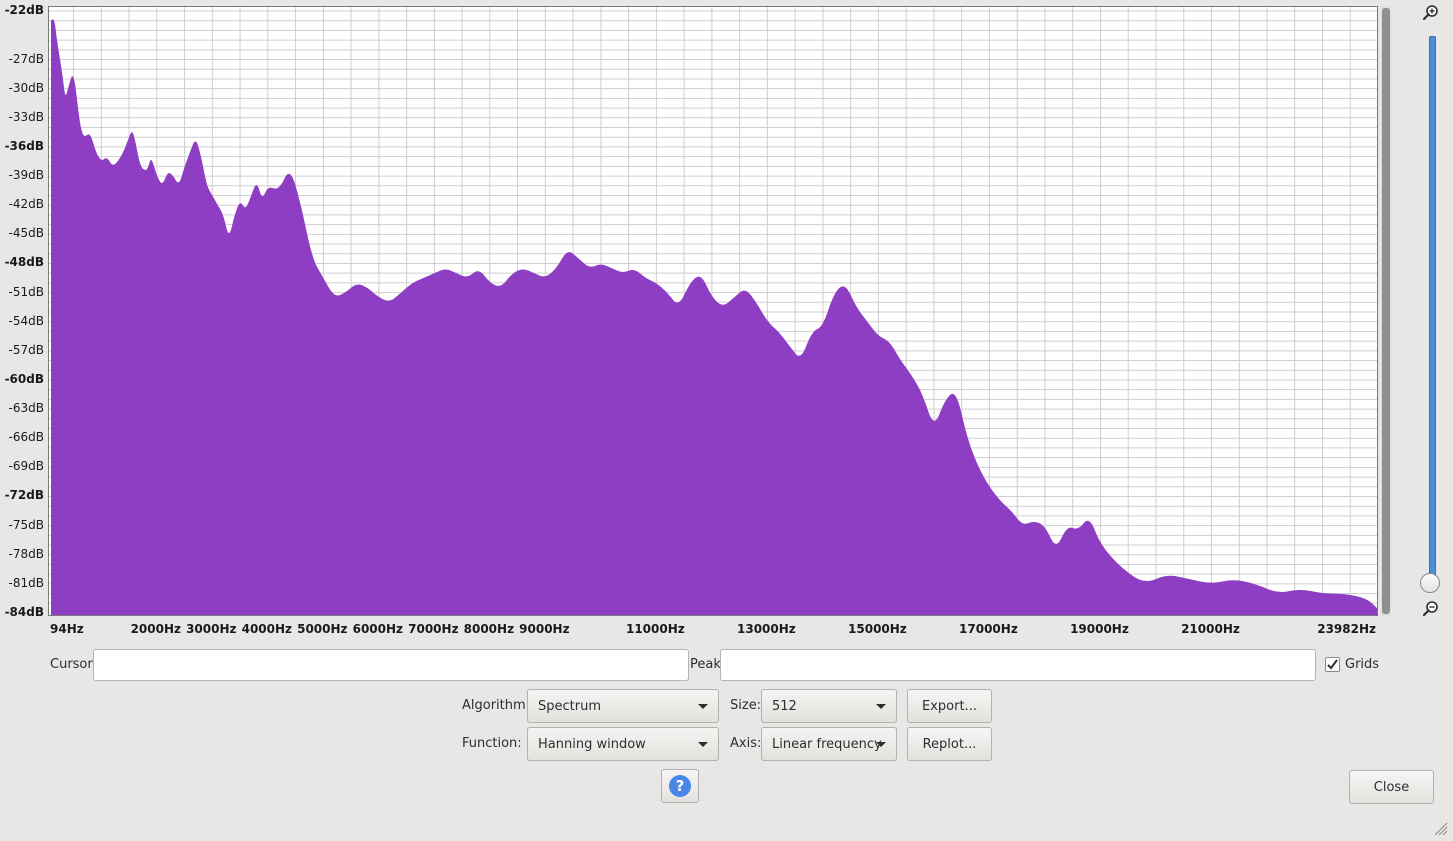 This screenshot has width=1453, height=841. Describe the element at coordinates (877, 629) in the screenshot. I see `x-tick-label: 15000Hz` at that location.